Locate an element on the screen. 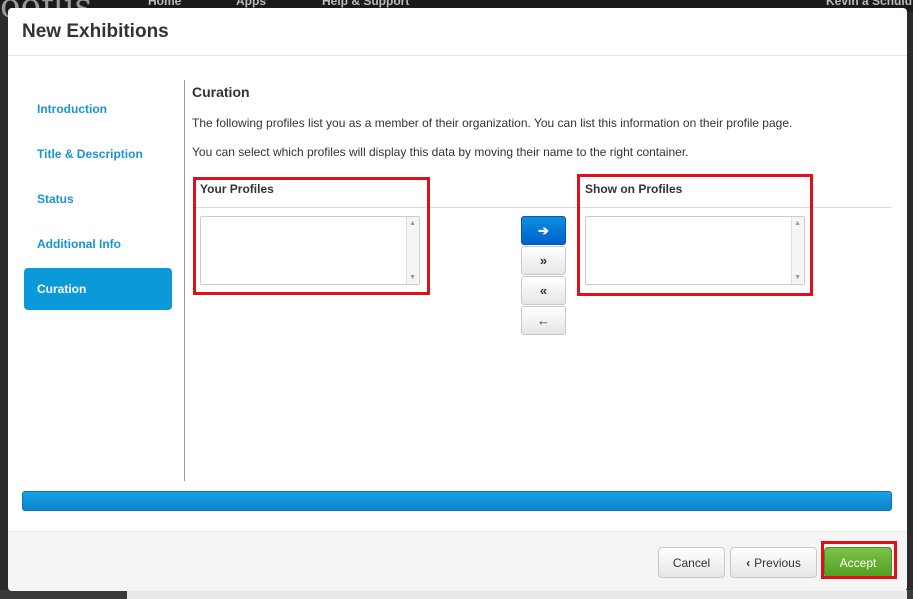  move-selected-left-button: ← is located at coordinates (543, 320).